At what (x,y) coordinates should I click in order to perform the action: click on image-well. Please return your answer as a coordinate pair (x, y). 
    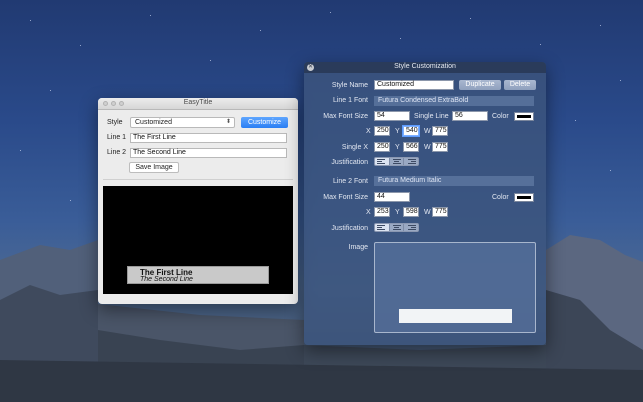
    Looking at the image, I should click on (455, 287).